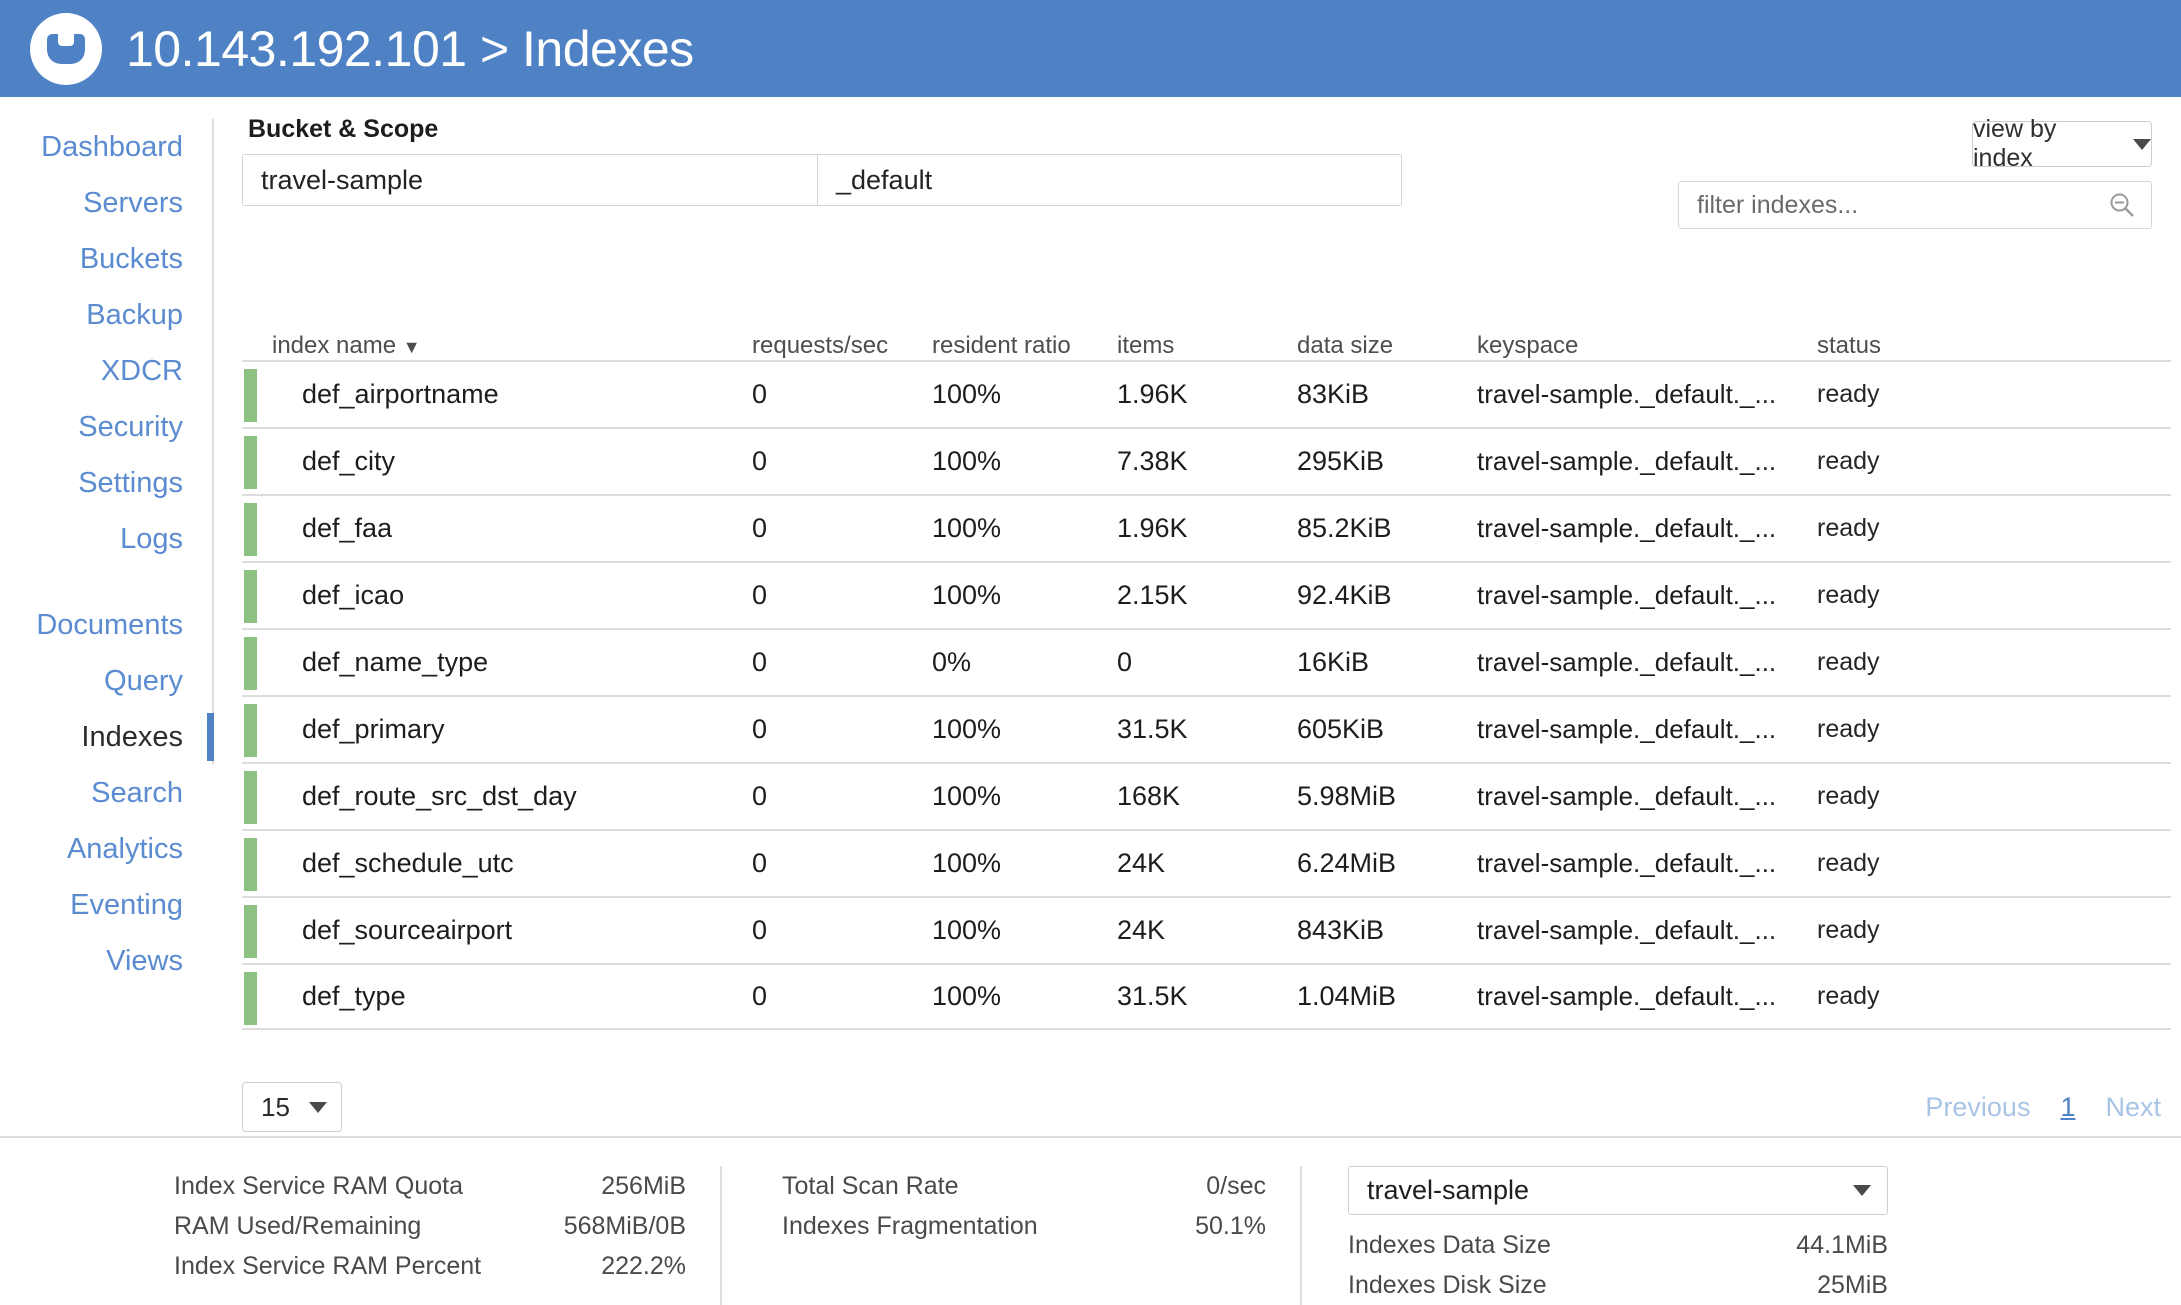 Image resolution: width=2181 pixels, height=1305 pixels. What do you see at coordinates (373, 729) in the screenshot?
I see `cell-index-name: def_primary` at bounding box center [373, 729].